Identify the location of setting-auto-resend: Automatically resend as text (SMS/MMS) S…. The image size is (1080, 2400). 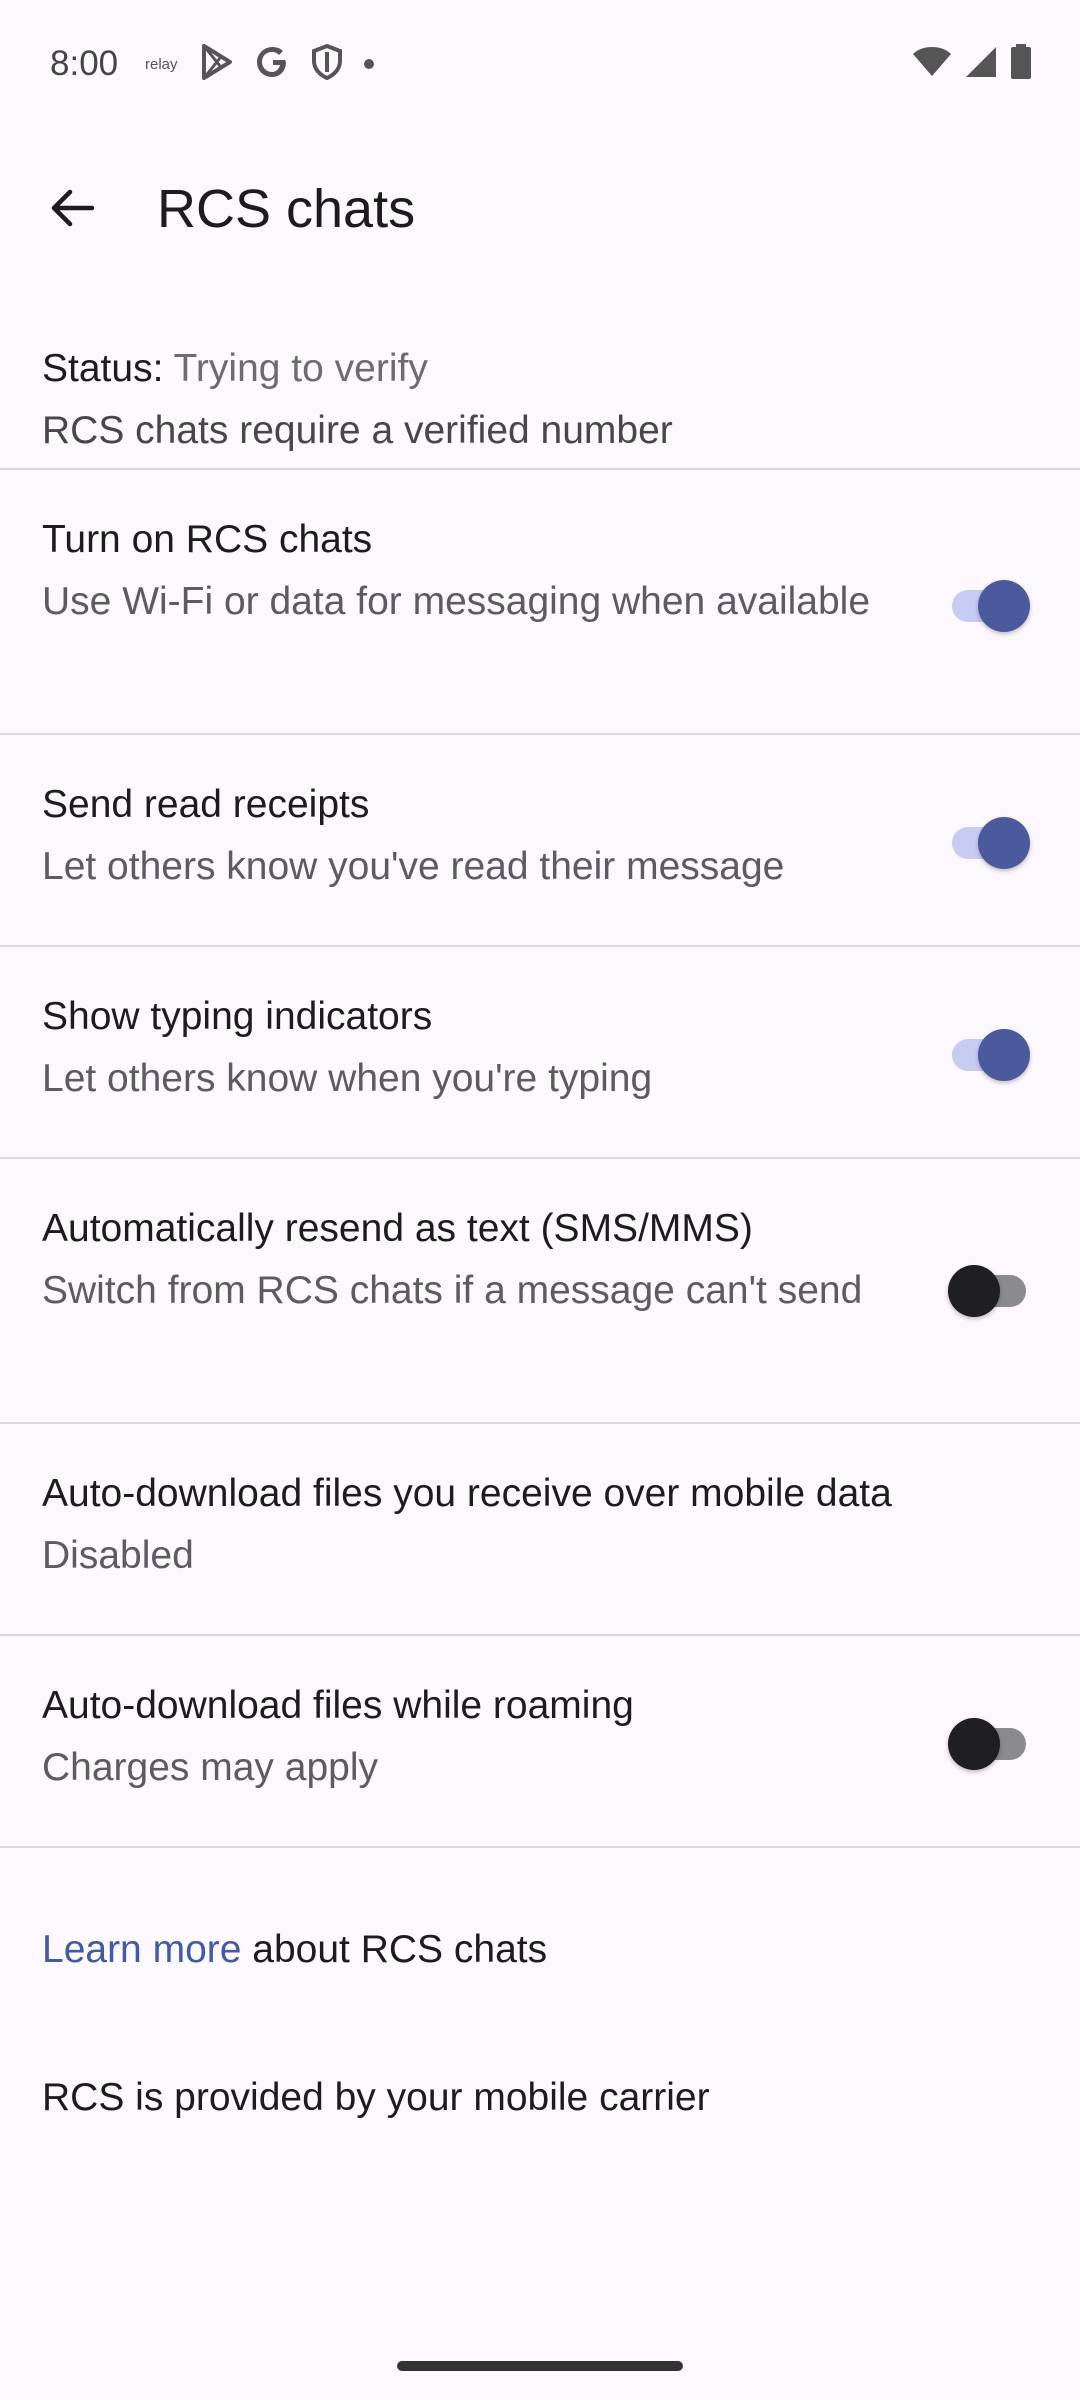
(540, 1291).